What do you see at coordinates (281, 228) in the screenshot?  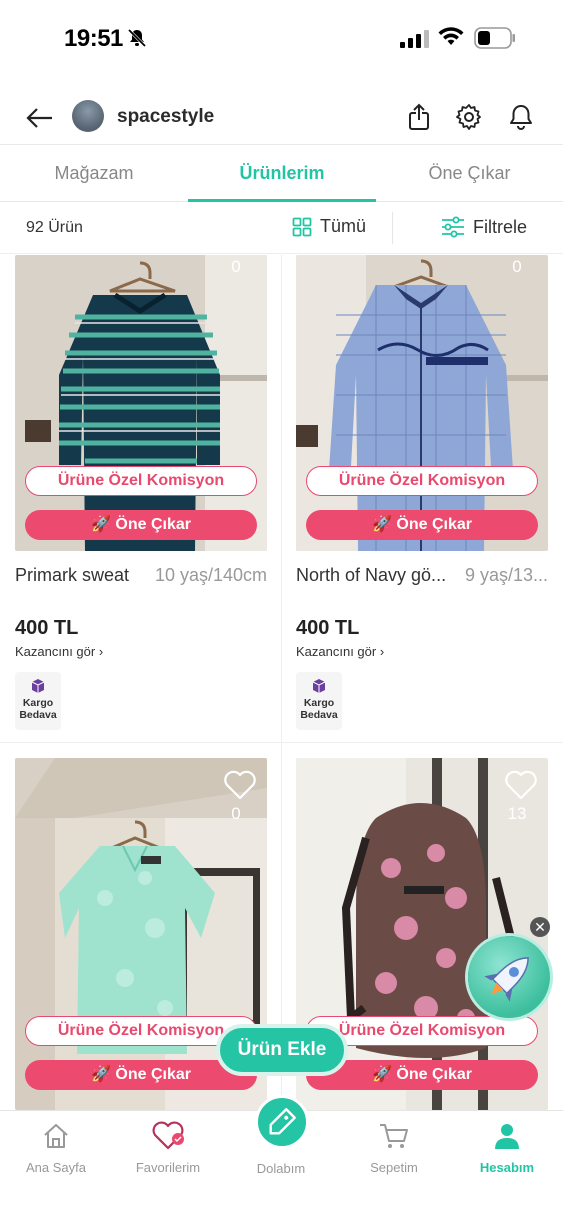 I see `filter-bar: 92 Ürün Tümü Filtrele` at bounding box center [281, 228].